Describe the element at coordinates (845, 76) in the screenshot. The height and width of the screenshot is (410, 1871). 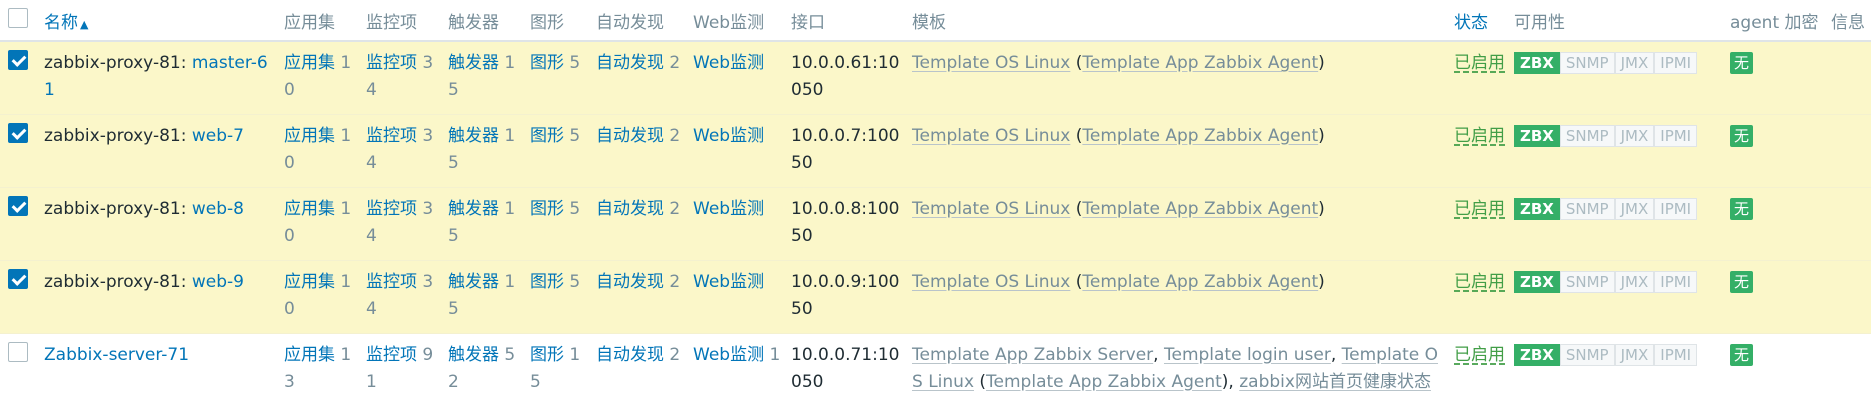
I see `interface-address: 10.0.0.61:10050` at that location.